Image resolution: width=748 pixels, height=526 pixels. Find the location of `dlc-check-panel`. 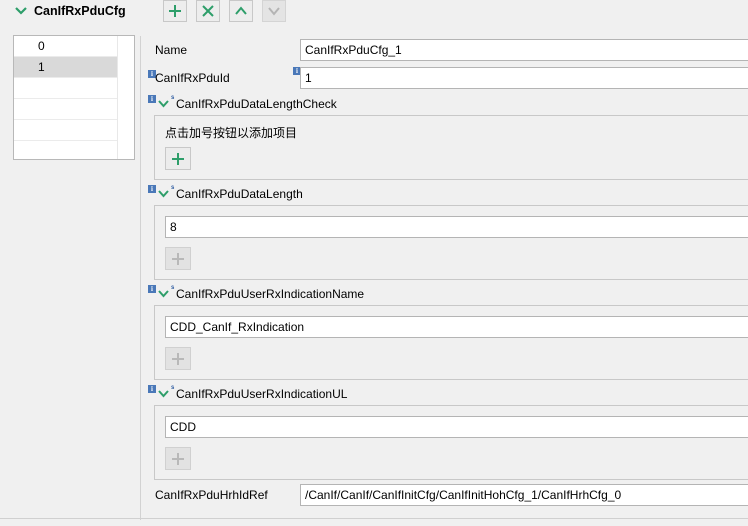

dlc-check-panel is located at coordinates (451, 147).